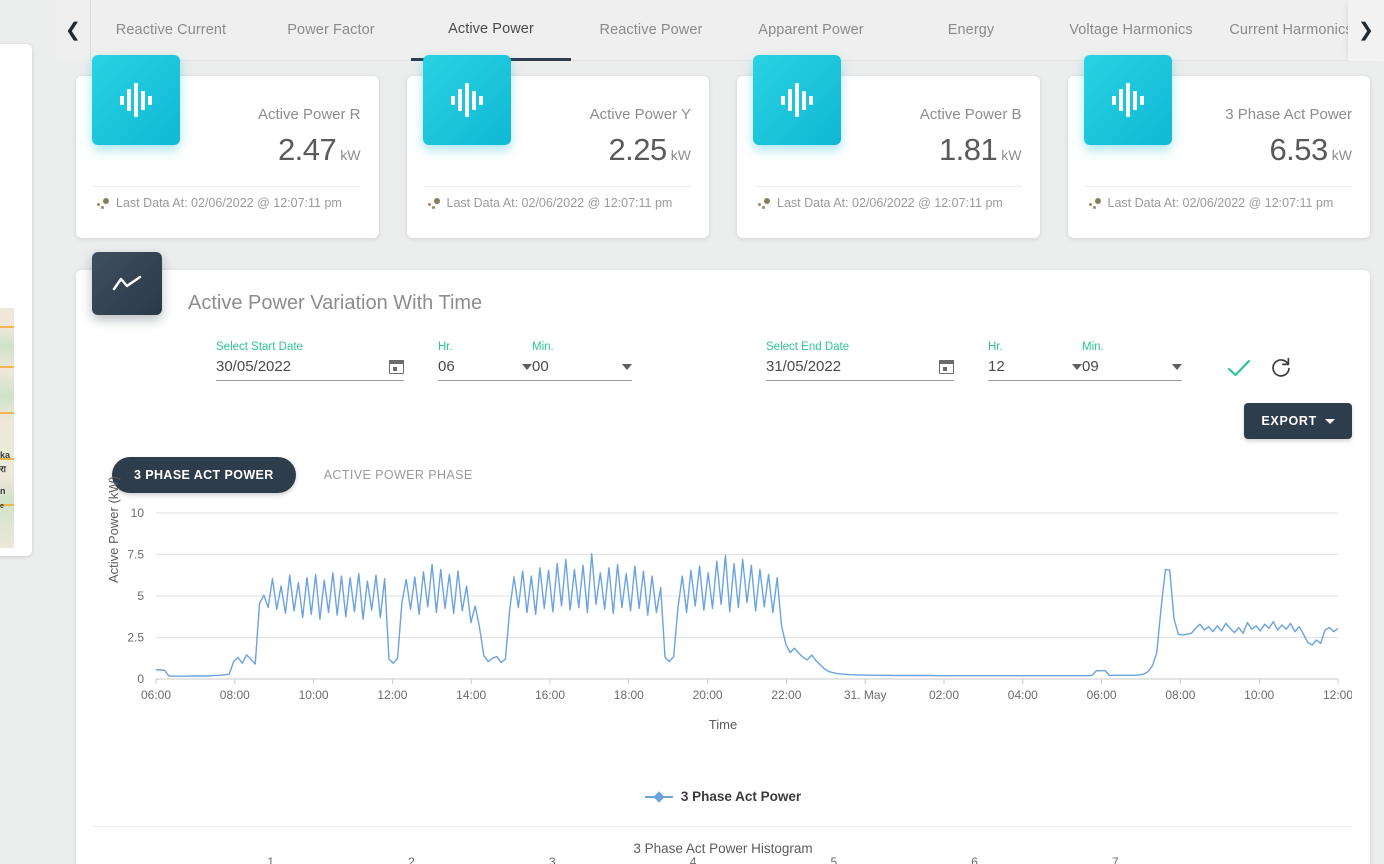 Image resolution: width=1384 pixels, height=864 pixels. Describe the element at coordinates (974, 859) in the screenshot. I see `svg-text: 6` at that location.